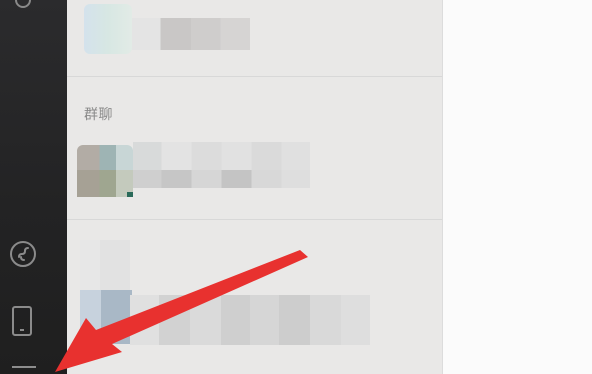 This screenshot has height=374, width=592. Describe the element at coordinates (130, 194) in the screenshot. I see `group-avatar-badge` at that location.